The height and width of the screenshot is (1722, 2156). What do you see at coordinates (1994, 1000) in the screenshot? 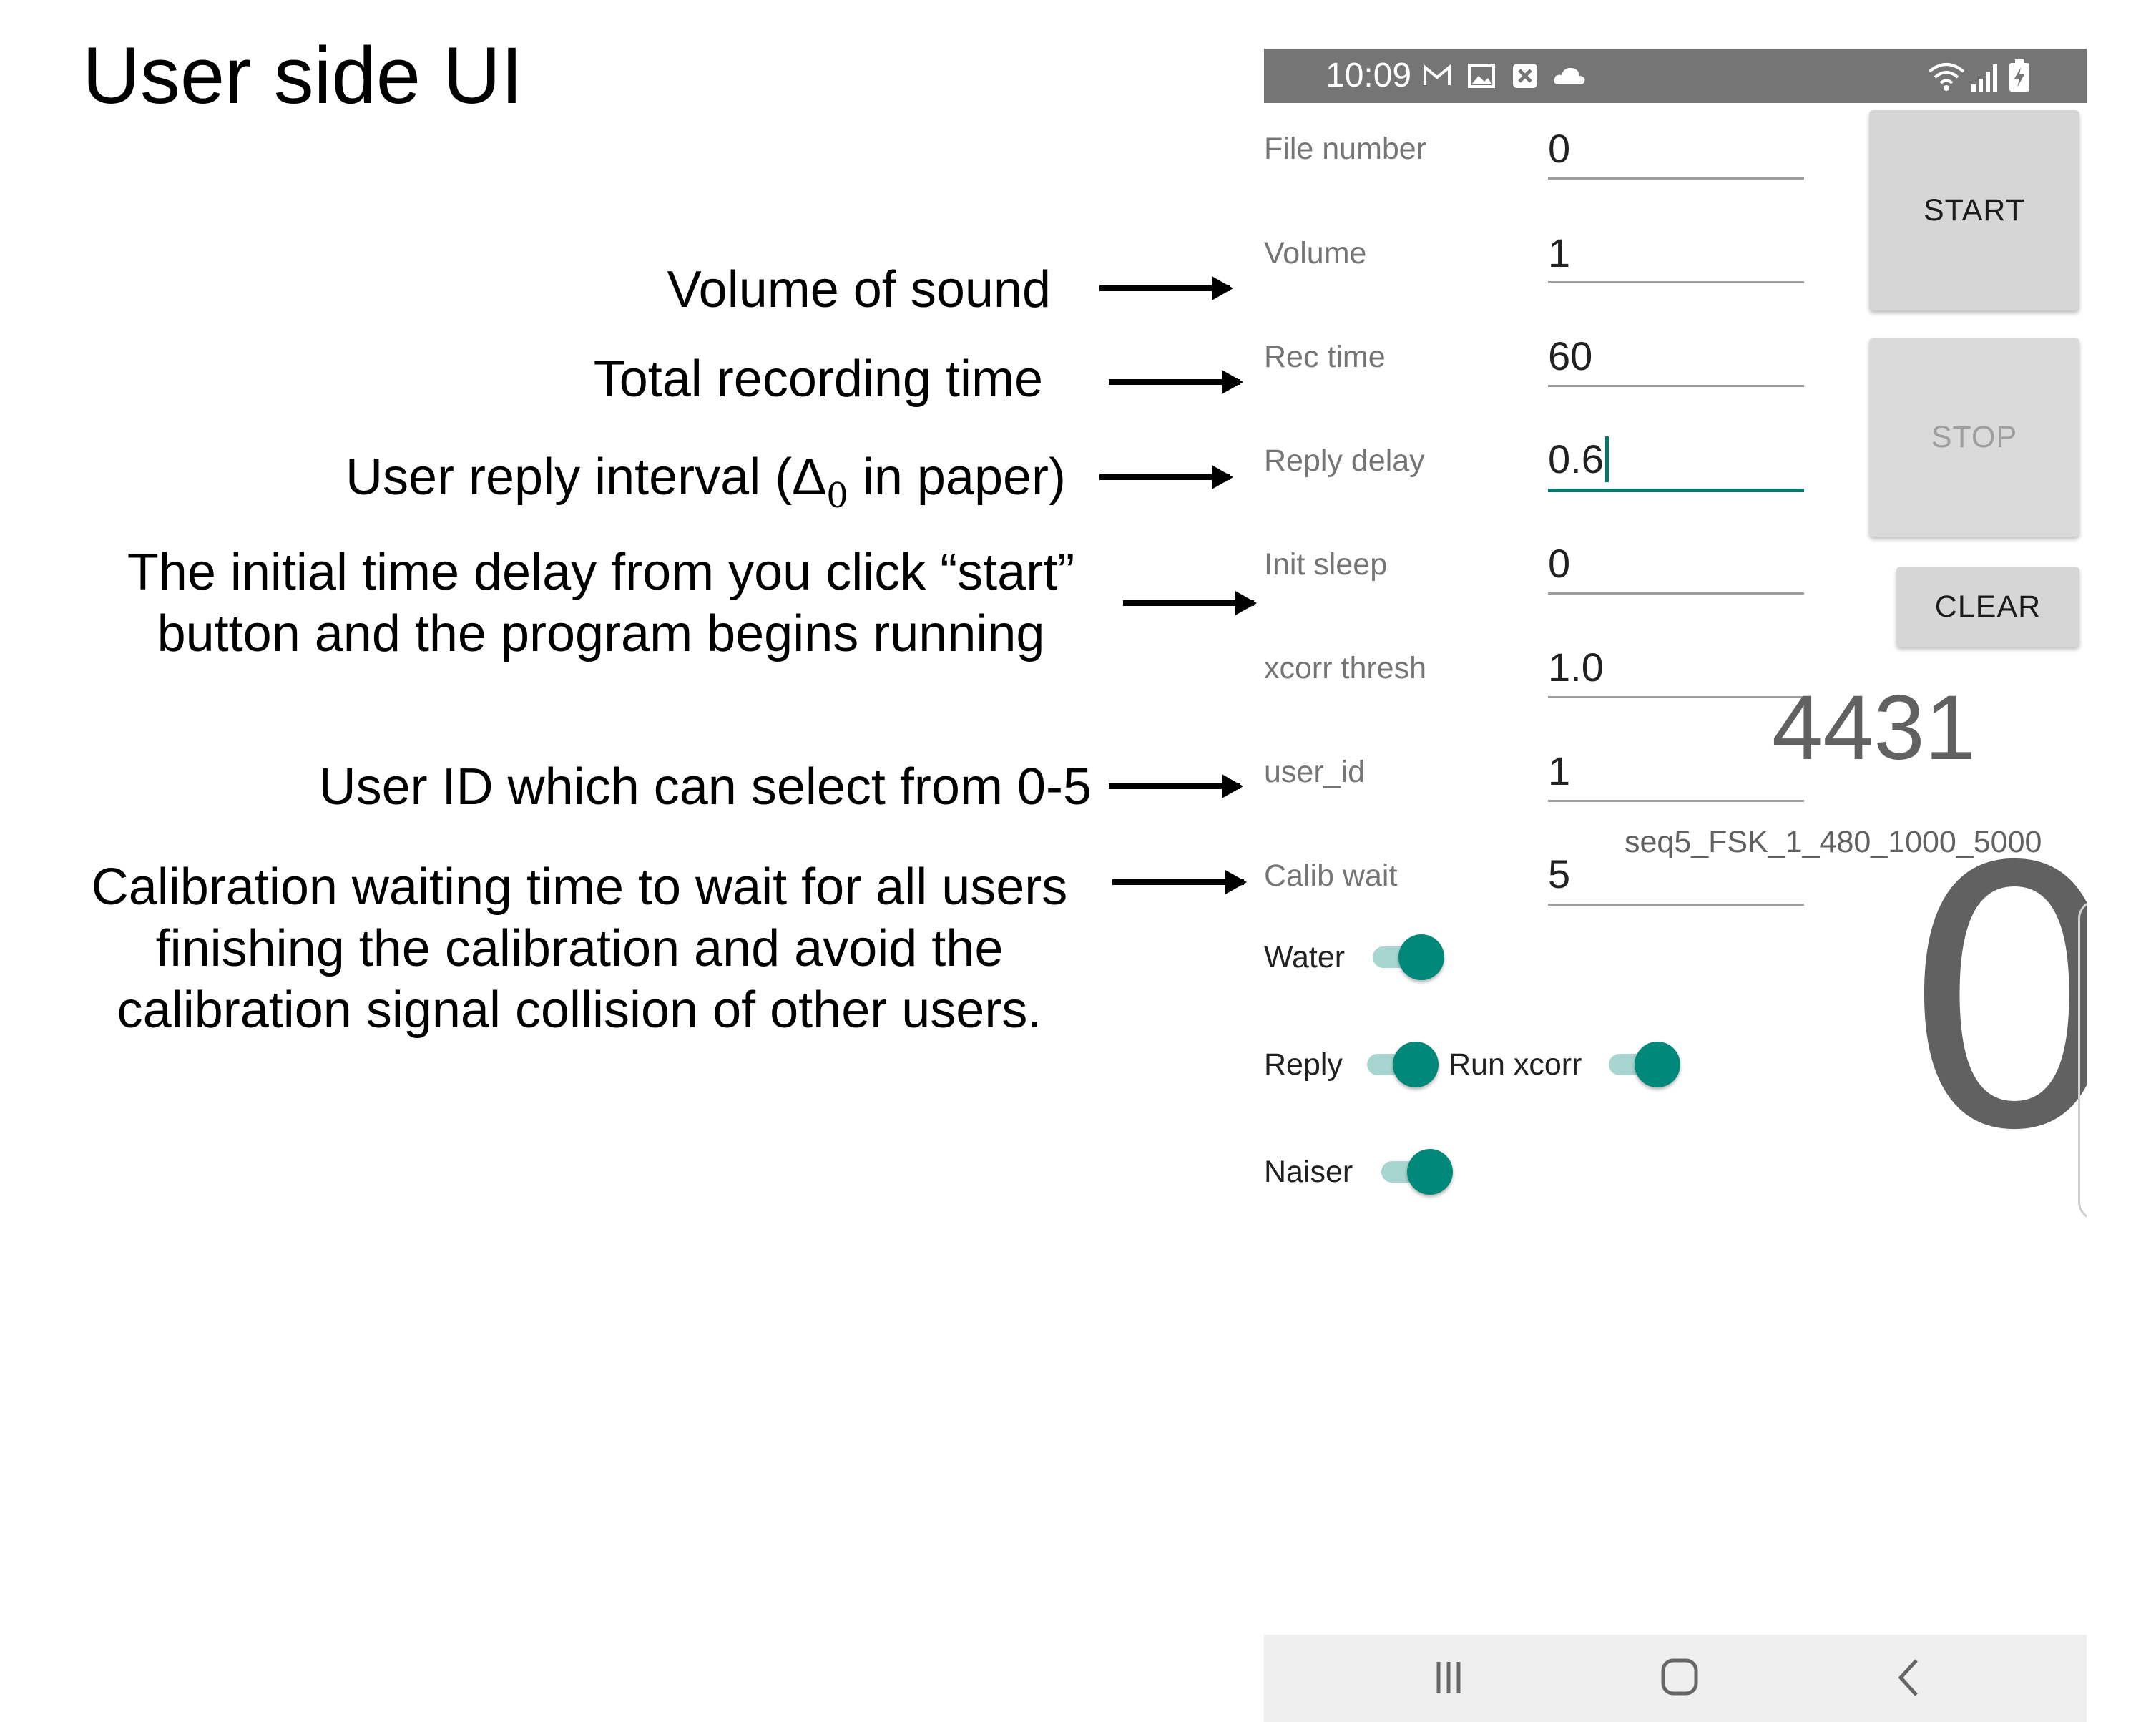
I see `big-counter: 0` at bounding box center [1994, 1000].